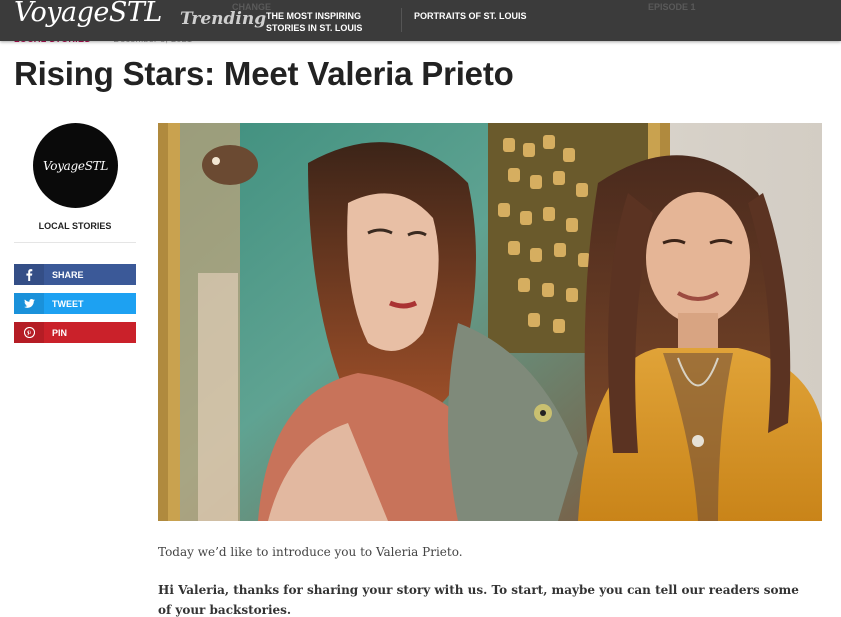  What do you see at coordinates (60, 332) in the screenshot?
I see `pinterest-pin-label: PIN` at bounding box center [60, 332].